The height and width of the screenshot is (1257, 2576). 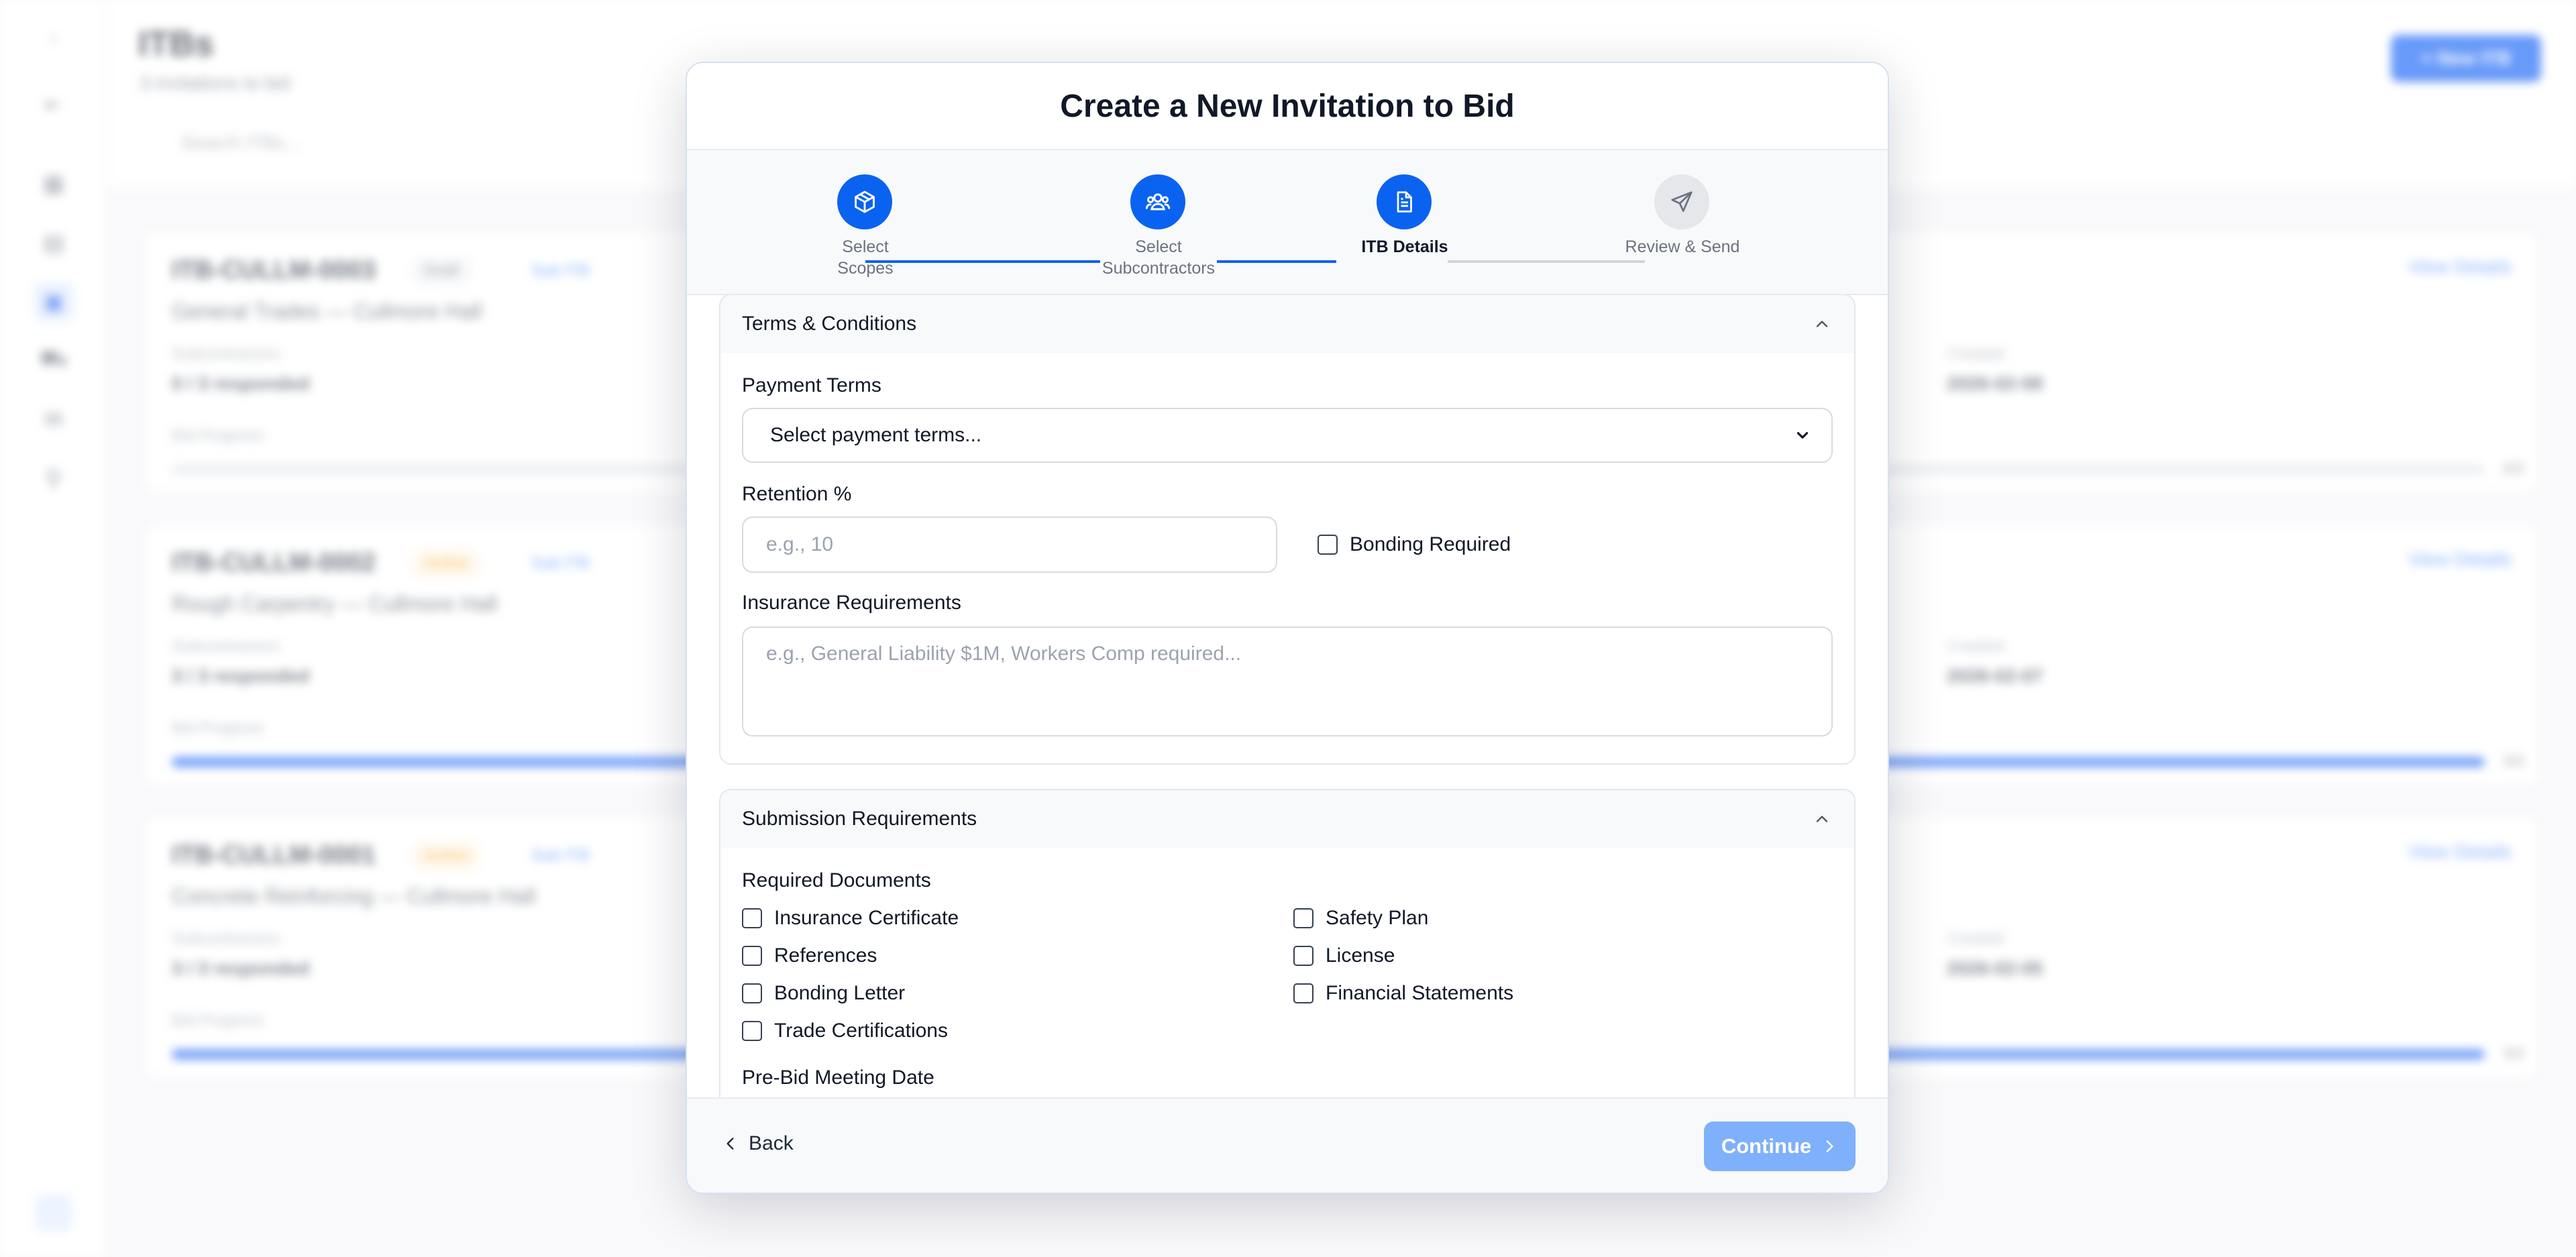 What do you see at coordinates (1360, 956) in the screenshot?
I see `checkbox-label: License` at bounding box center [1360, 956].